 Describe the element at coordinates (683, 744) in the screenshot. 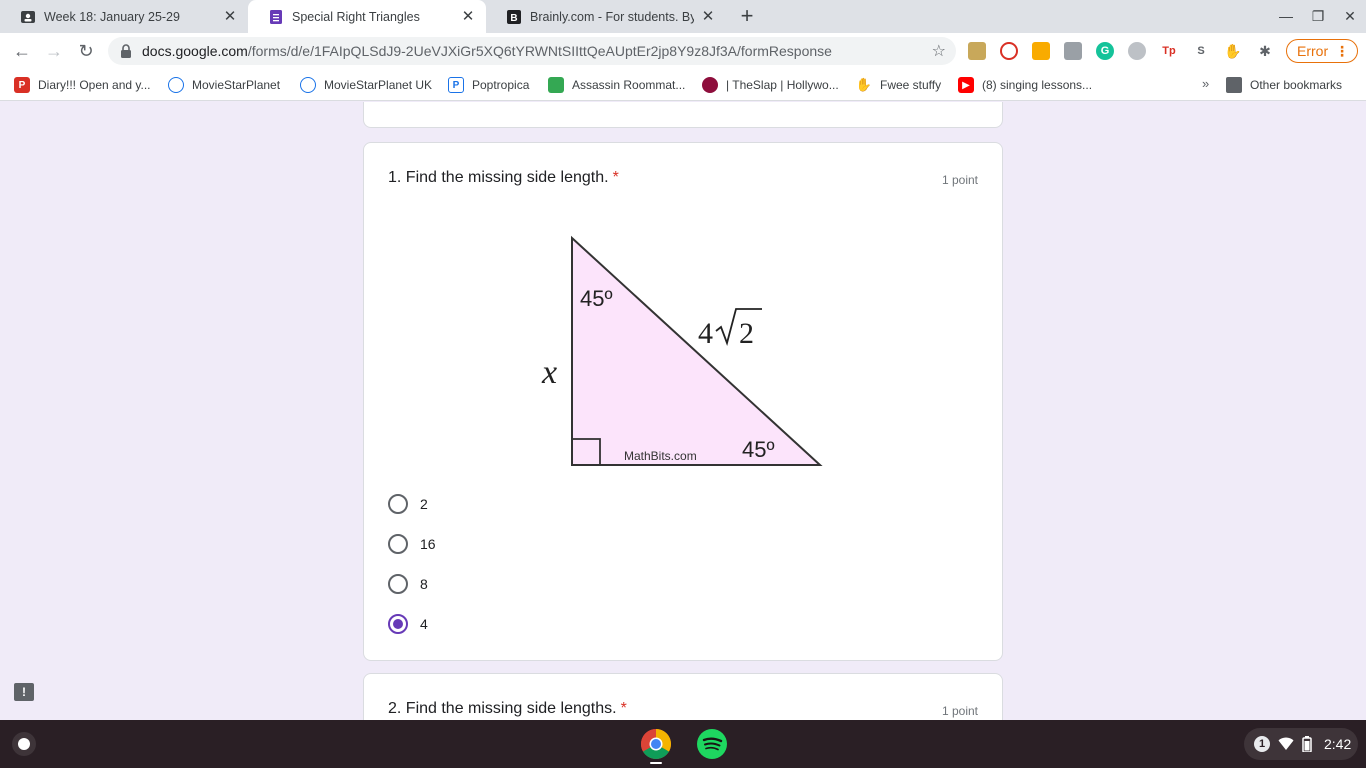

I see `os-shelf: 1 2:42` at that location.